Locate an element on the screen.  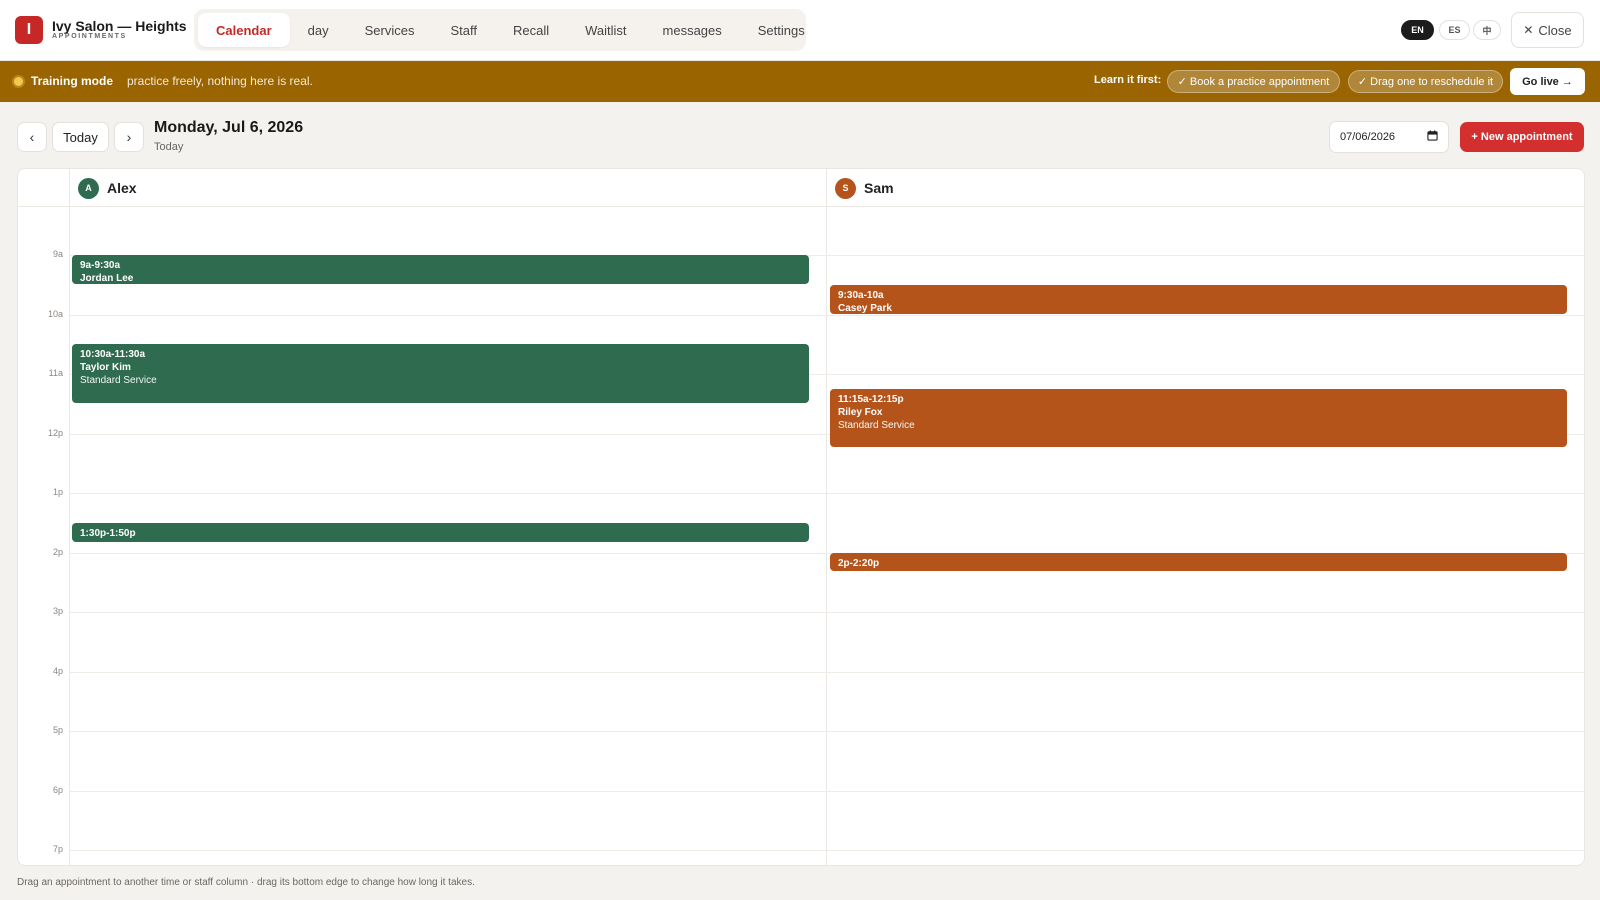
tab-services: Services is located at coordinates (390, 30).